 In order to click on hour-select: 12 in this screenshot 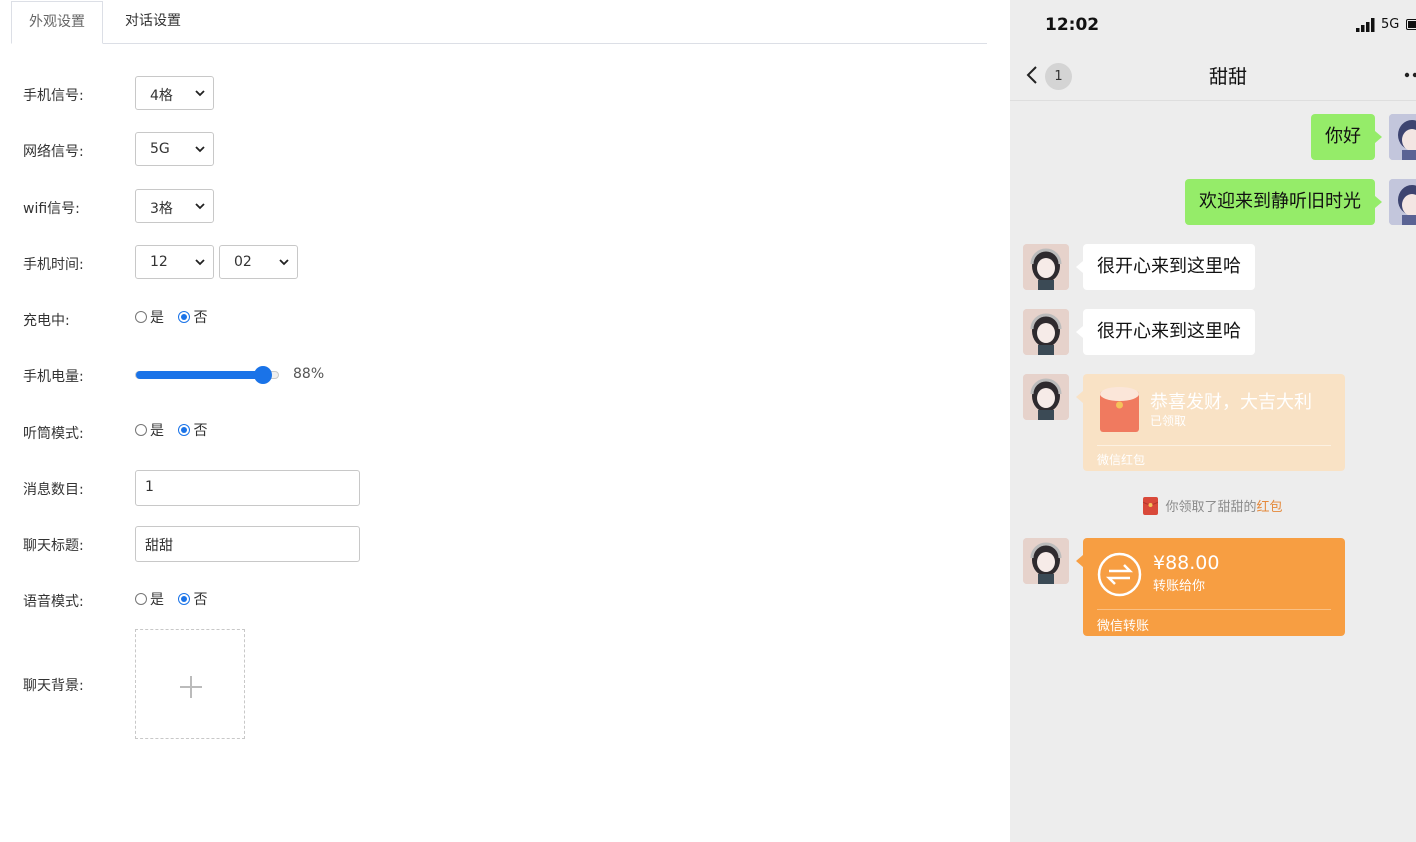, I will do `click(174, 262)`.